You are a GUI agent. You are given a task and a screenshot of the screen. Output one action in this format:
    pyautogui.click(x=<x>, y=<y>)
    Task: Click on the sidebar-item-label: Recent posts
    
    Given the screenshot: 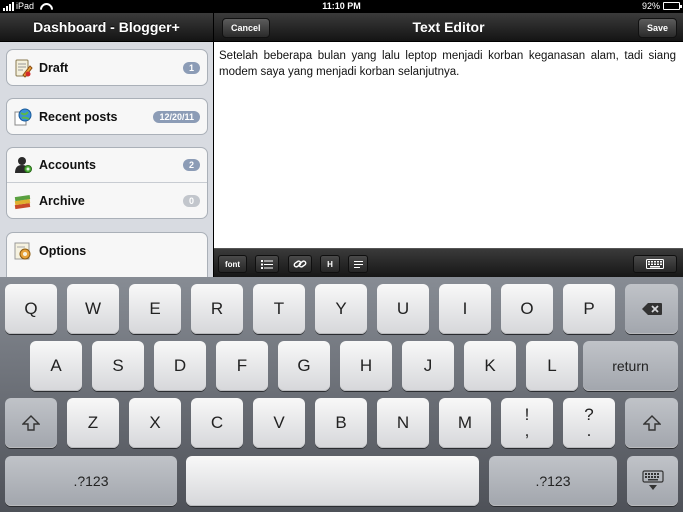 What is the action you would take?
    pyautogui.click(x=78, y=116)
    